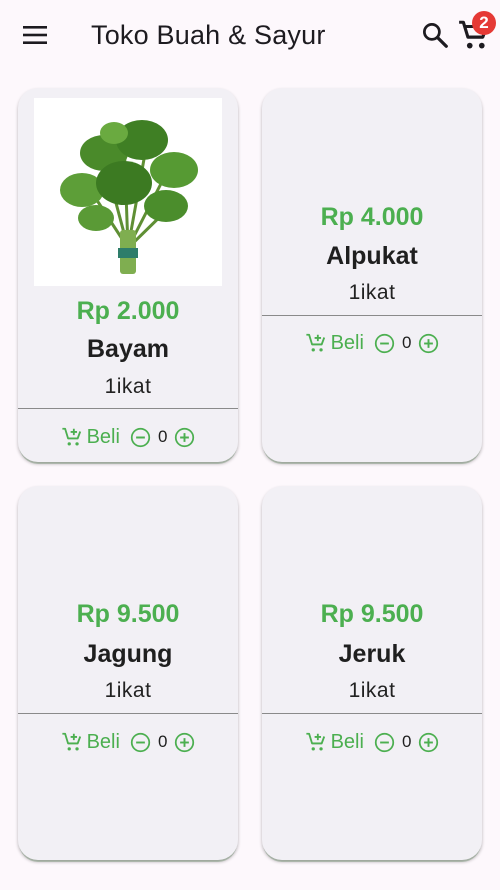  I want to click on product-name: Bayam, so click(128, 349).